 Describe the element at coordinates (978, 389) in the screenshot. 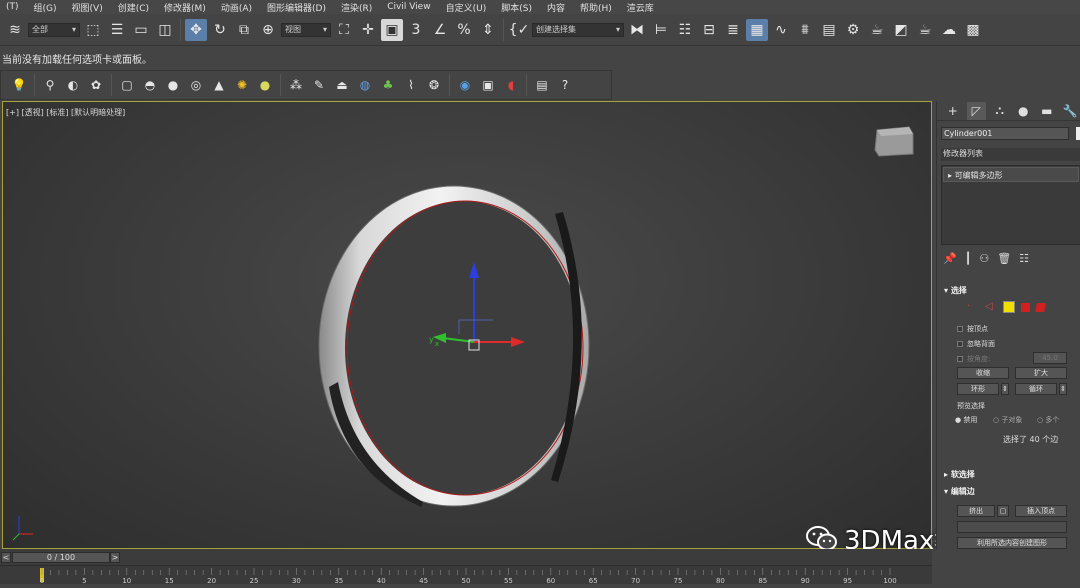

I see `ring-button: 环形` at that location.